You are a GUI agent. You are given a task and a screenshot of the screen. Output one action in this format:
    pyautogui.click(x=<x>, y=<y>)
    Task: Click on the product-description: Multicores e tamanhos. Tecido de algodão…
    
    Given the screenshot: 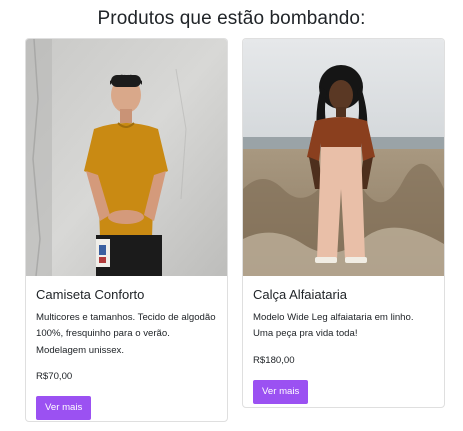 What is the action you would take?
    pyautogui.click(x=126, y=334)
    